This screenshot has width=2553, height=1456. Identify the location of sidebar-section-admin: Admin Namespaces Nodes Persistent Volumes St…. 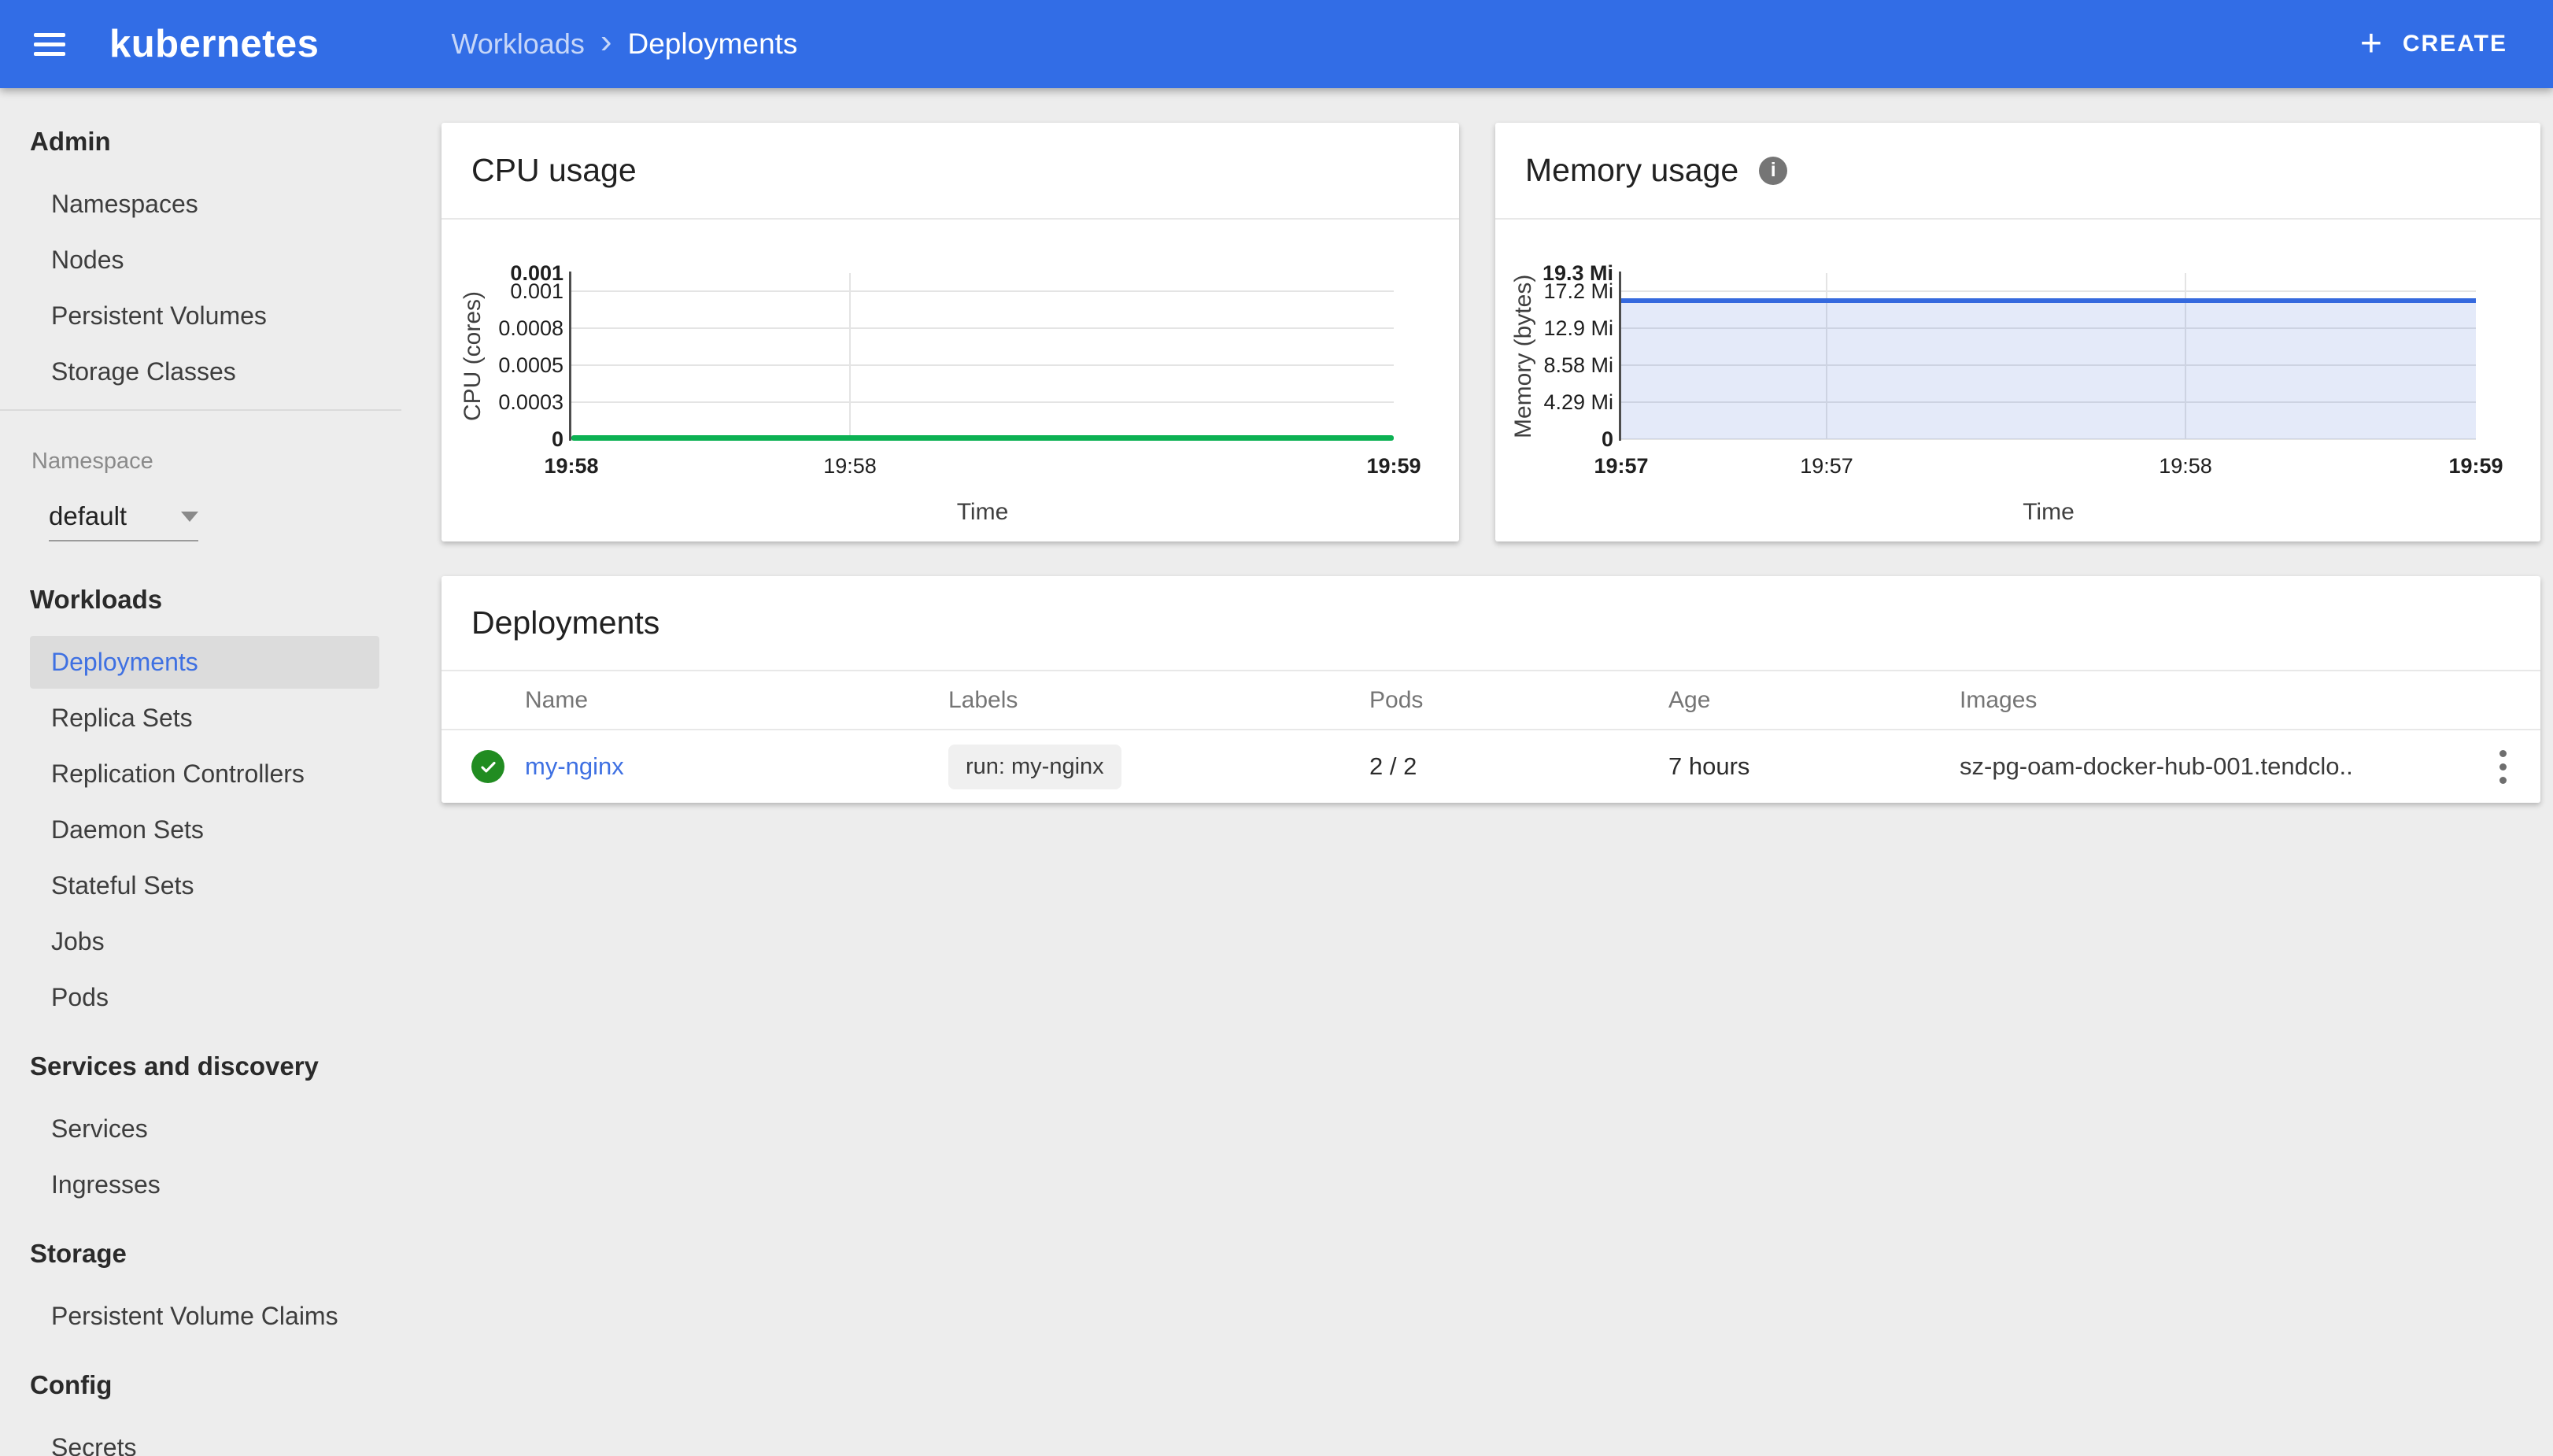
(201, 262).